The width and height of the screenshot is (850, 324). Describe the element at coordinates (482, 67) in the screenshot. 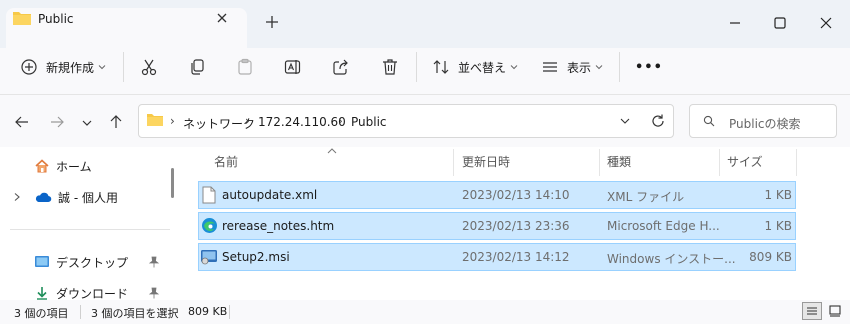

I see `sort-button-label: 並べ替え` at that location.